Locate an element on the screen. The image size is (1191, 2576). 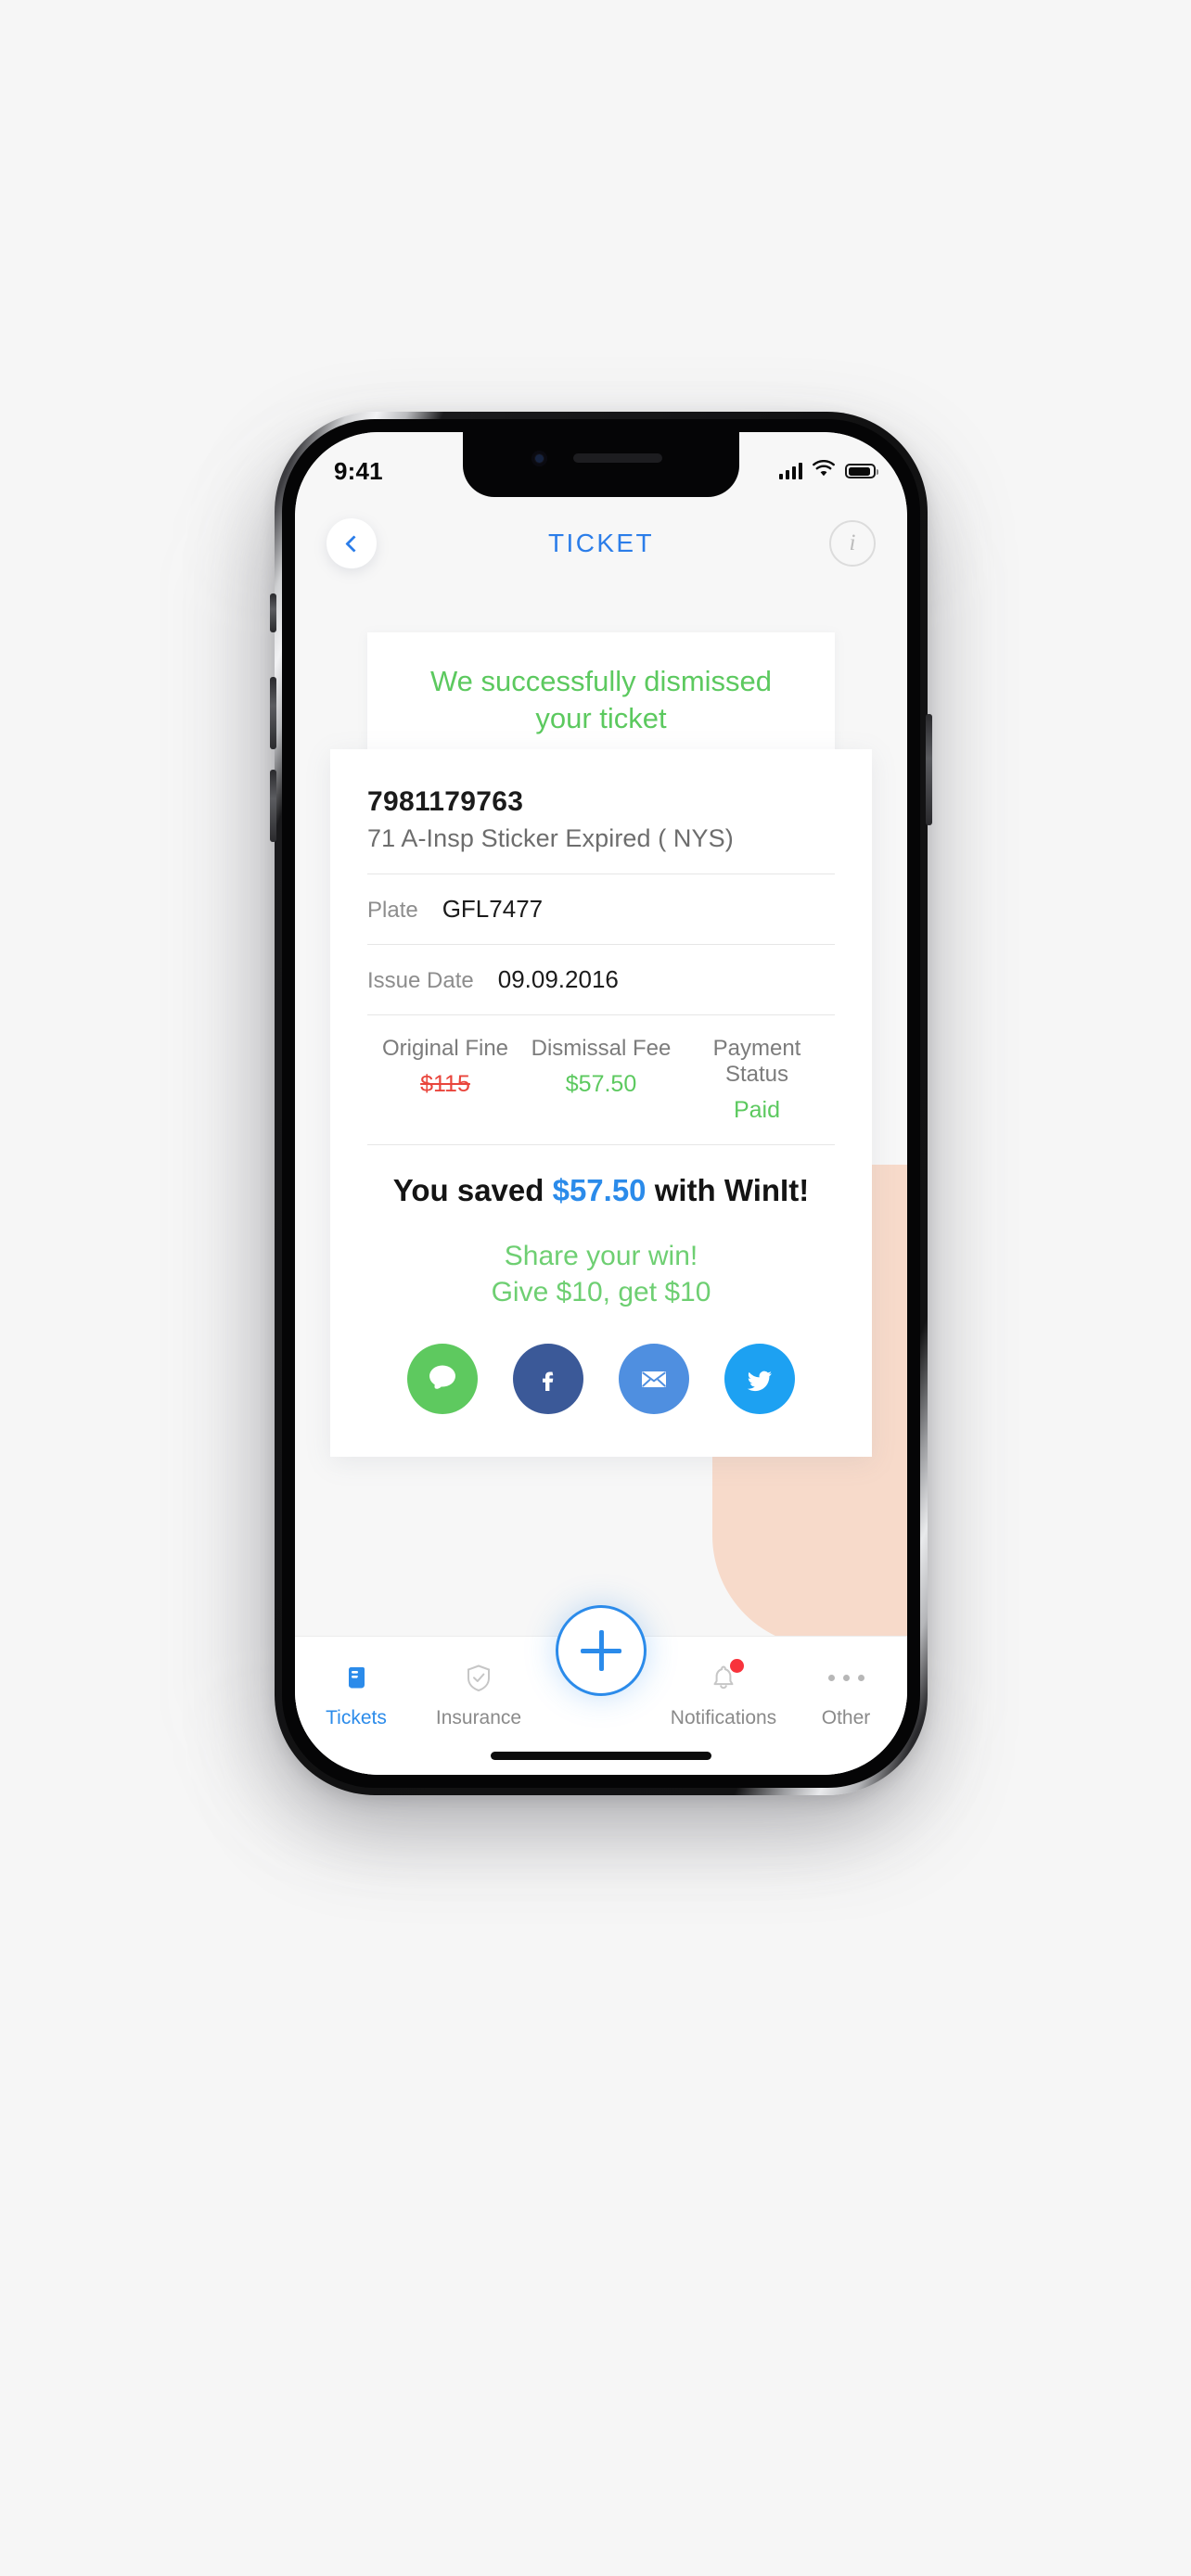
add-ticket-fab is located at coordinates (601, 1651).